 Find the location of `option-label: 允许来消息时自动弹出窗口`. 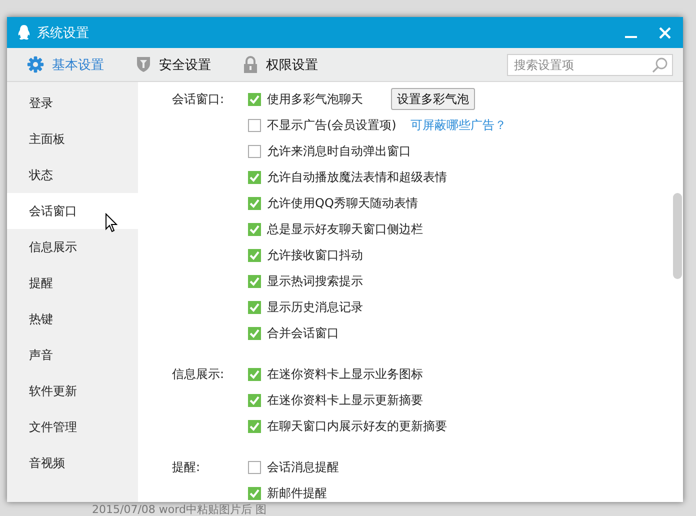

option-label: 允许来消息时自动弹出窗口 is located at coordinates (339, 151).